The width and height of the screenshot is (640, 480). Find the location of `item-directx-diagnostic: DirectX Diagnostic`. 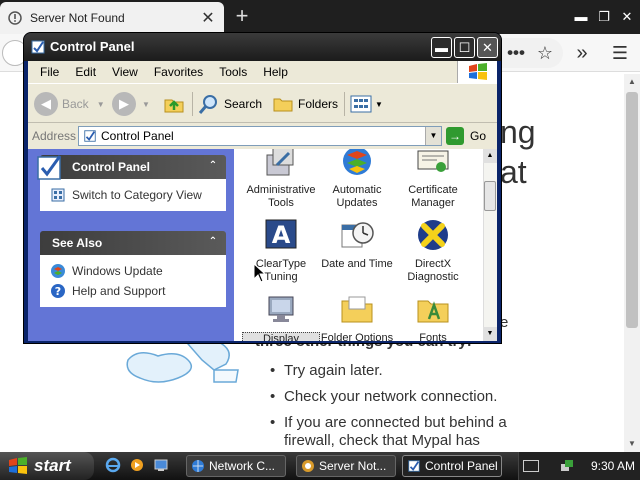

item-directx-diagnostic: DirectX Diagnostic is located at coordinates (433, 250).